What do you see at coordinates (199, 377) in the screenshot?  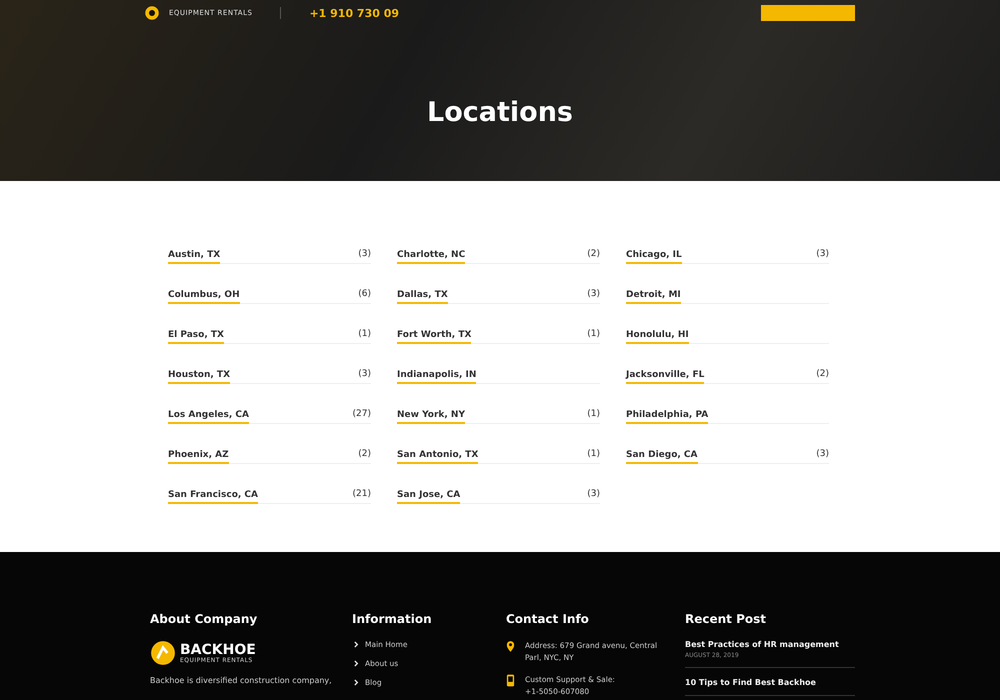 I see `location-link: Houston, TX` at bounding box center [199, 377].